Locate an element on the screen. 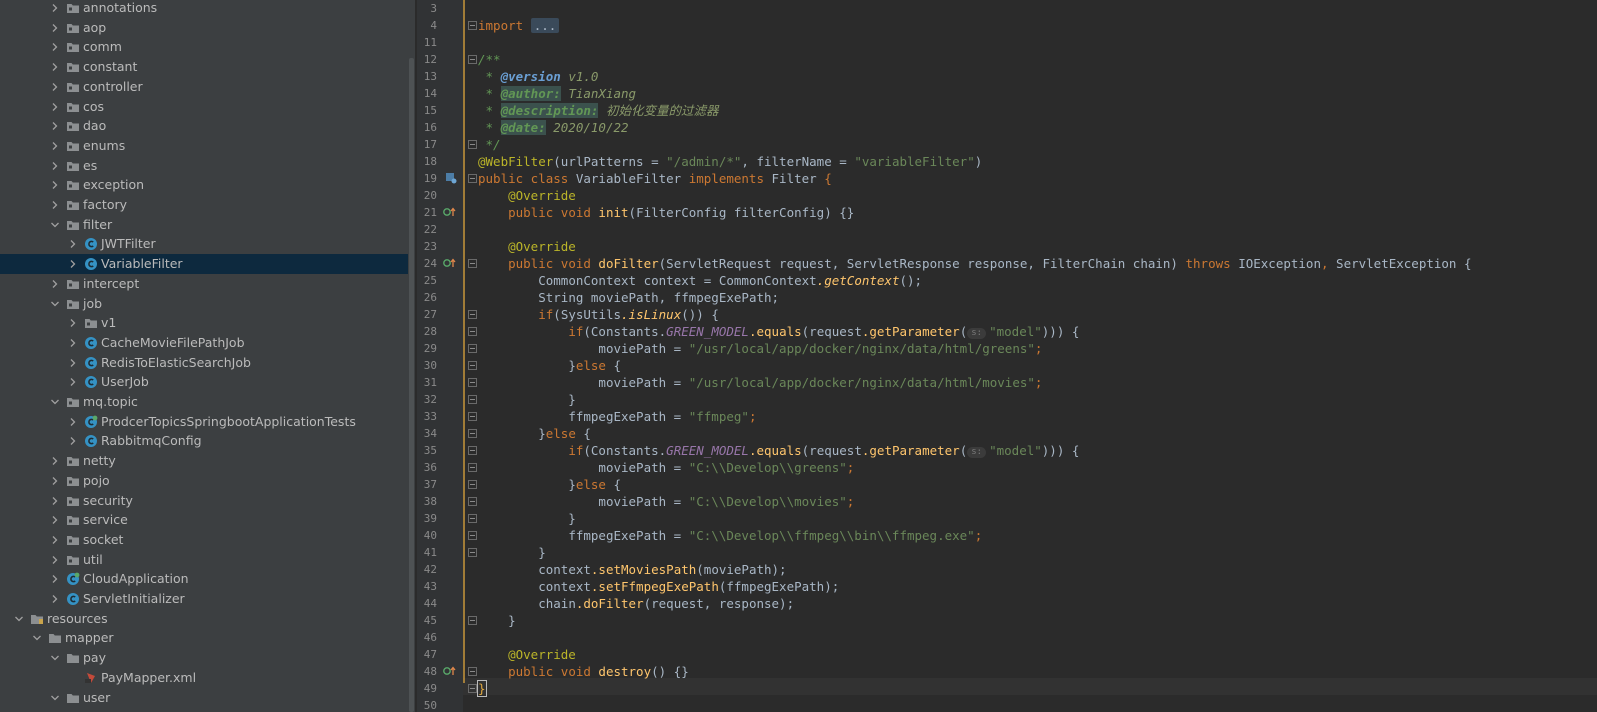  line-number: 34 is located at coordinates (427, 433).